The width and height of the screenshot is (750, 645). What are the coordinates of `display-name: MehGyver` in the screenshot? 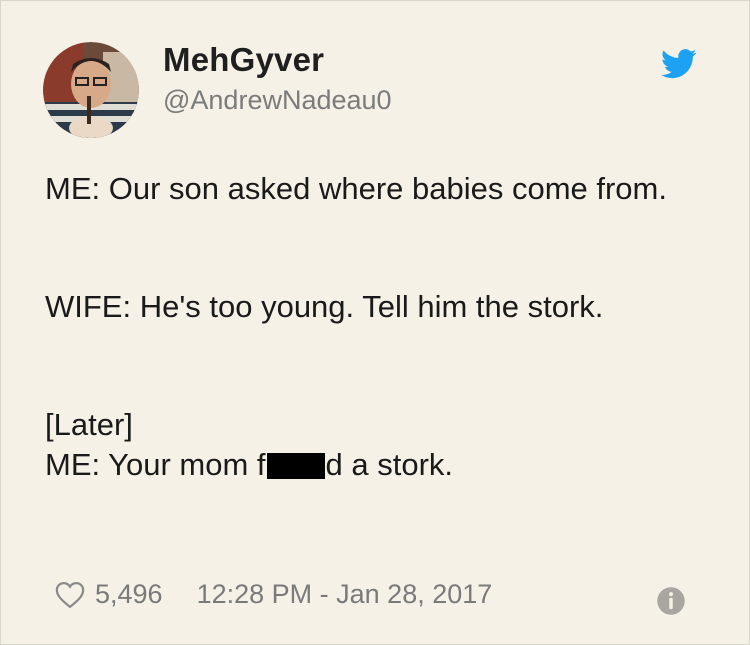 It's located at (243, 60).